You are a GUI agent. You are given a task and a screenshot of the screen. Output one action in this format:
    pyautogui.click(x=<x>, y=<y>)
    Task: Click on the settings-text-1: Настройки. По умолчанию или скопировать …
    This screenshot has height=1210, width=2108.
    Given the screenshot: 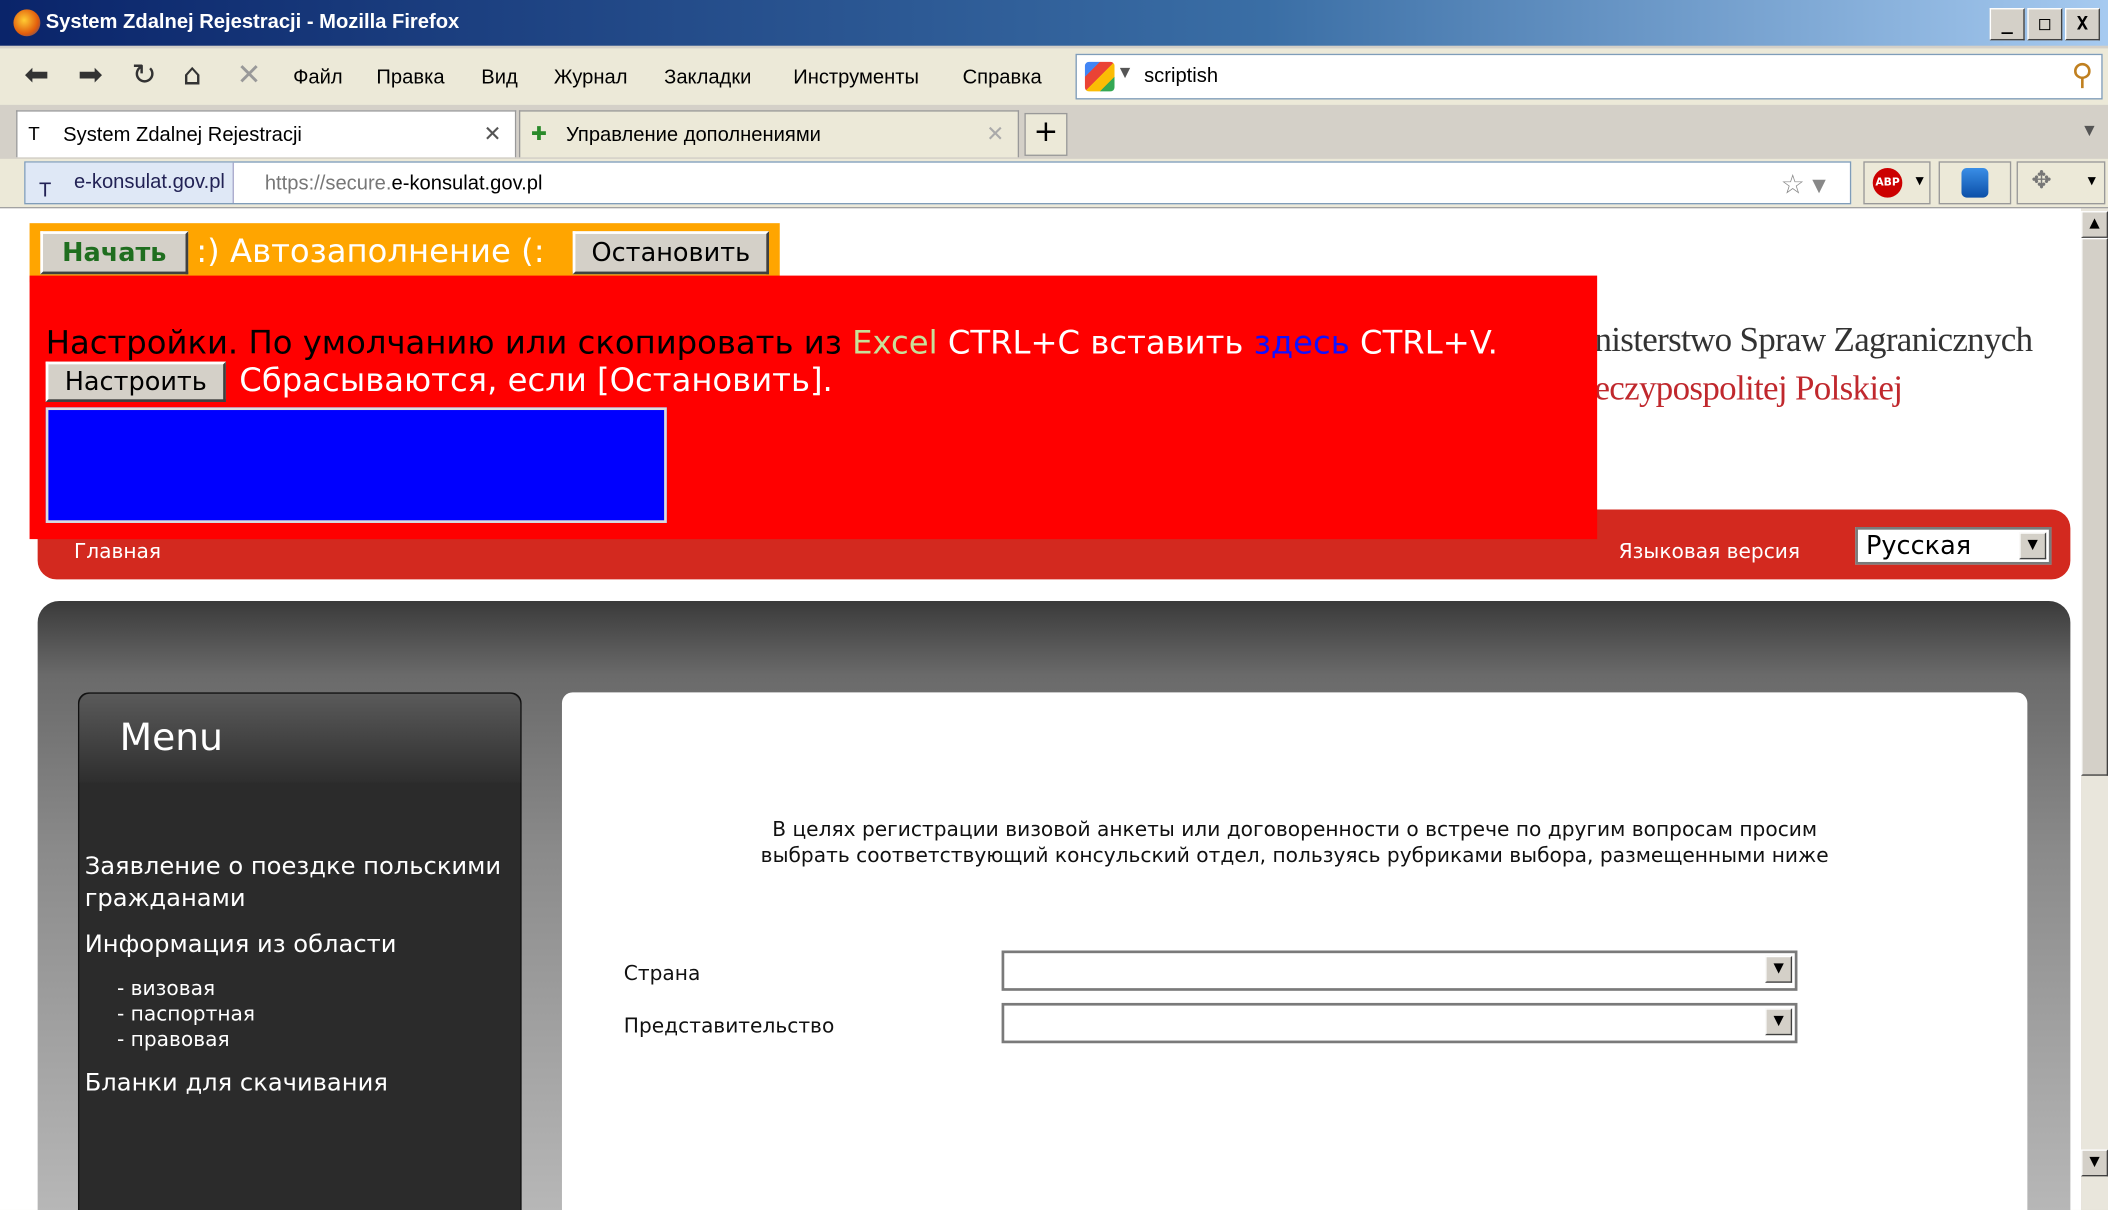 What is the action you would take?
    pyautogui.click(x=449, y=343)
    